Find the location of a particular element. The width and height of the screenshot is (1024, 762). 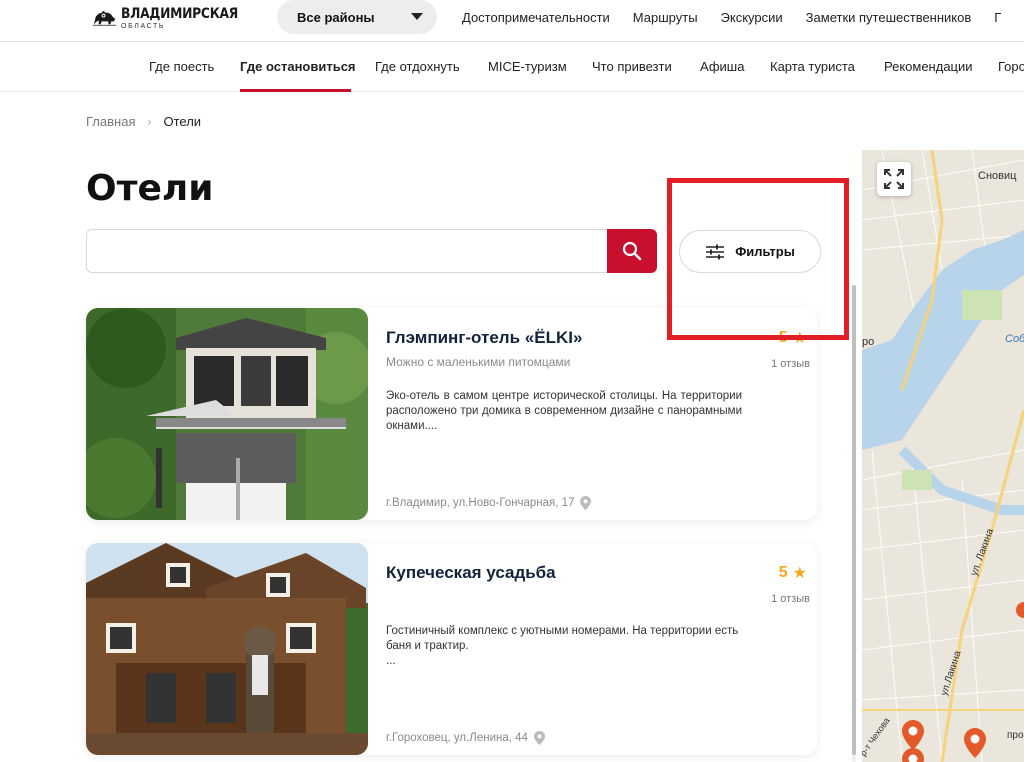

filters-highlight-box is located at coordinates (758, 259).